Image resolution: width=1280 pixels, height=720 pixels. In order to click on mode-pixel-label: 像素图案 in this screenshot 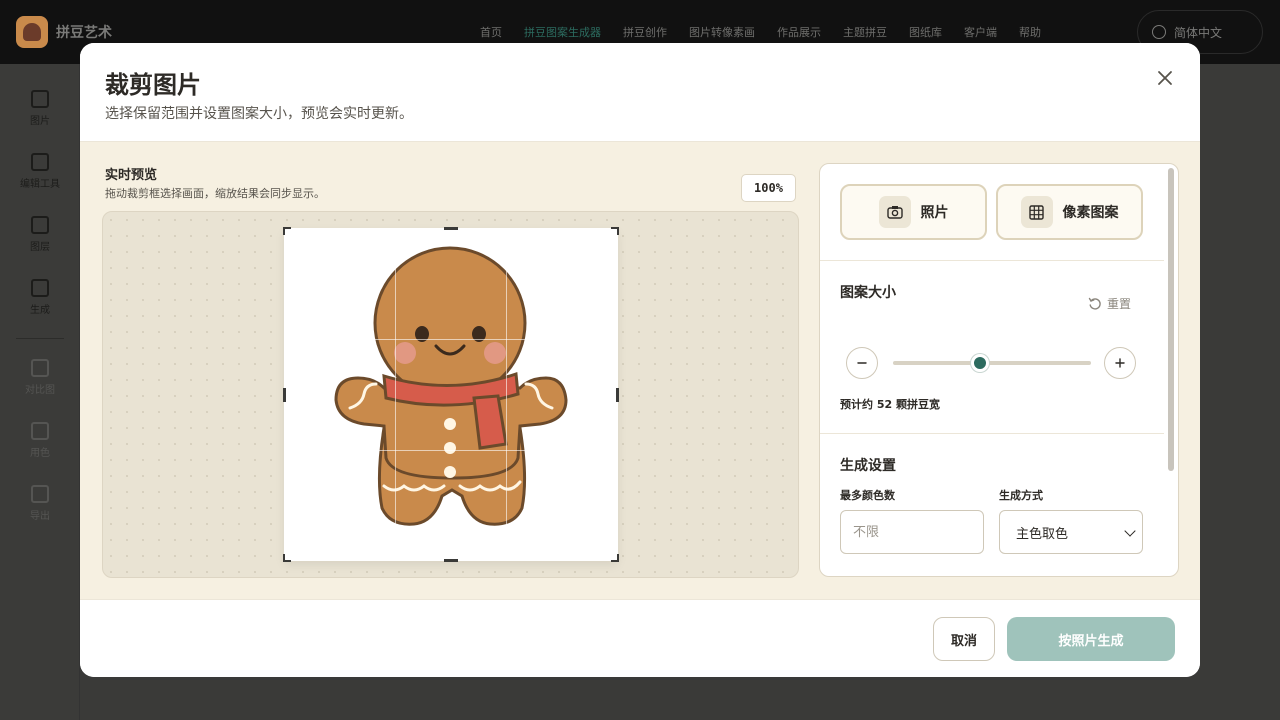, I will do `click(1090, 213)`.